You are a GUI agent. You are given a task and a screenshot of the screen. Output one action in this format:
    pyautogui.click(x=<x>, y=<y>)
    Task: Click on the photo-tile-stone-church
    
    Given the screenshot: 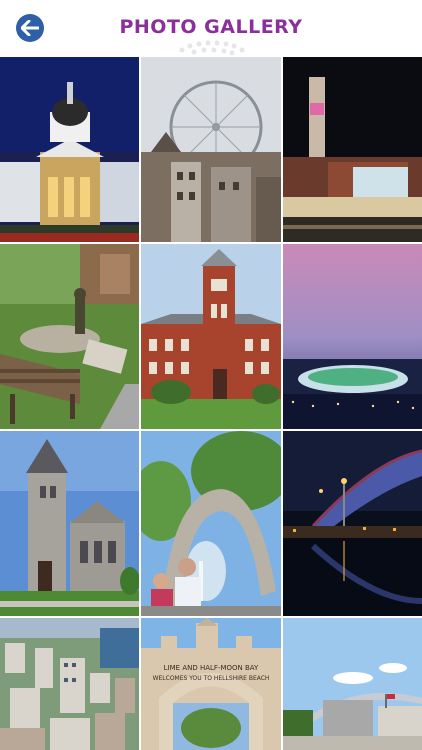 What is the action you would take?
    pyautogui.click(x=69, y=523)
    